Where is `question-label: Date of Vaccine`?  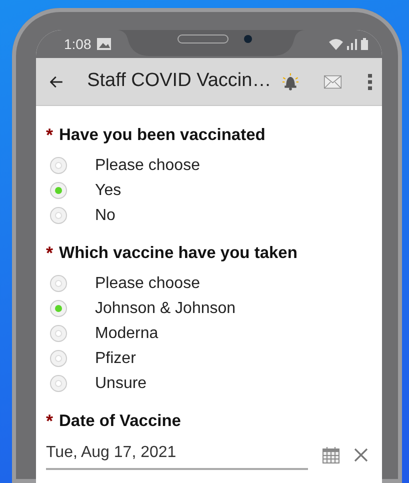
question-label: Date of Vaccine is located at coordinates (120, 421).